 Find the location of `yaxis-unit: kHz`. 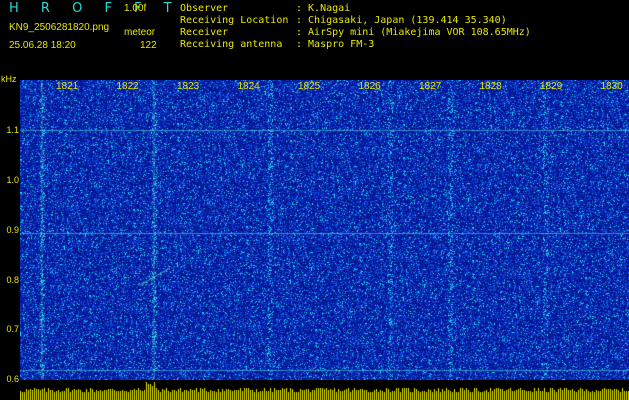

yaxis-unit: kHz is located at coordinates (9, 79).